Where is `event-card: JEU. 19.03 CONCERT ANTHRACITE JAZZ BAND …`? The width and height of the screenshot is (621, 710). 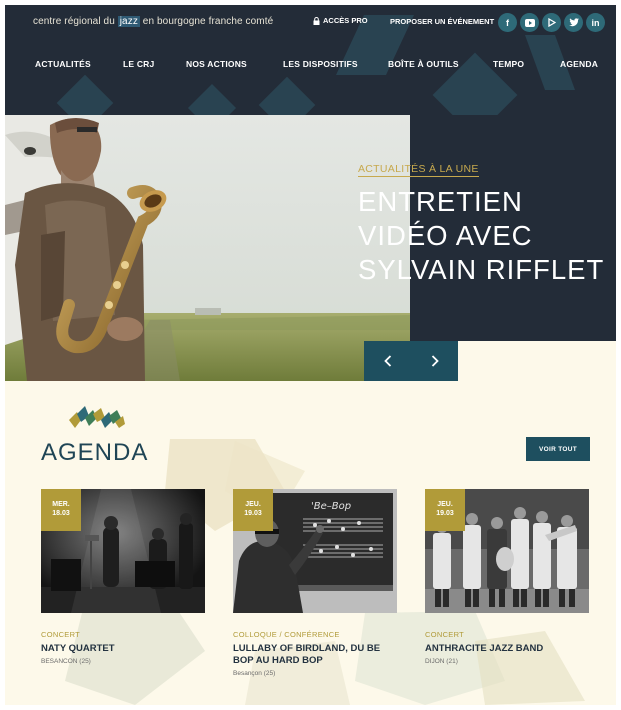
event-card: JEU. 19.03 CONCERT ANTHRACITE JAZZ BAND … is located at coordinates (507, 577).